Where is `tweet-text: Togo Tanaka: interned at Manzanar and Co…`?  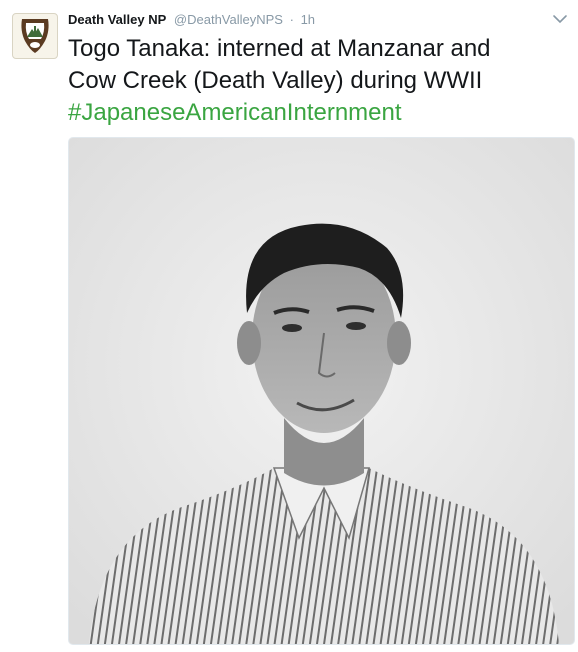 tweet-text: Togo Tanaka: interned at Manzanar and Co… is located at coordinates (318, 81).